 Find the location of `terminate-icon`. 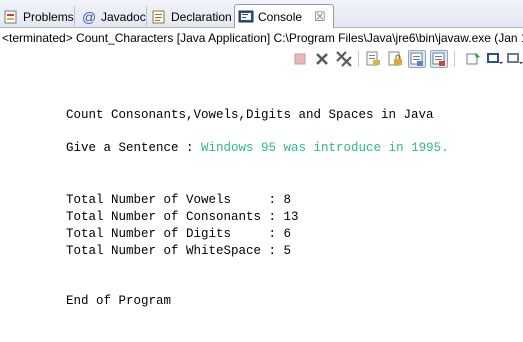

terminate-icon is located at coordinates (300, 59).